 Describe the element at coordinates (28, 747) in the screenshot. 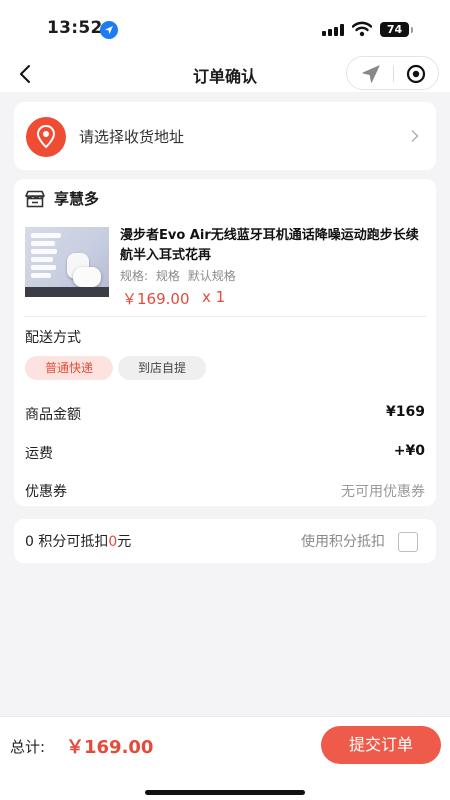

I see `total-label: 总计:` at that location.